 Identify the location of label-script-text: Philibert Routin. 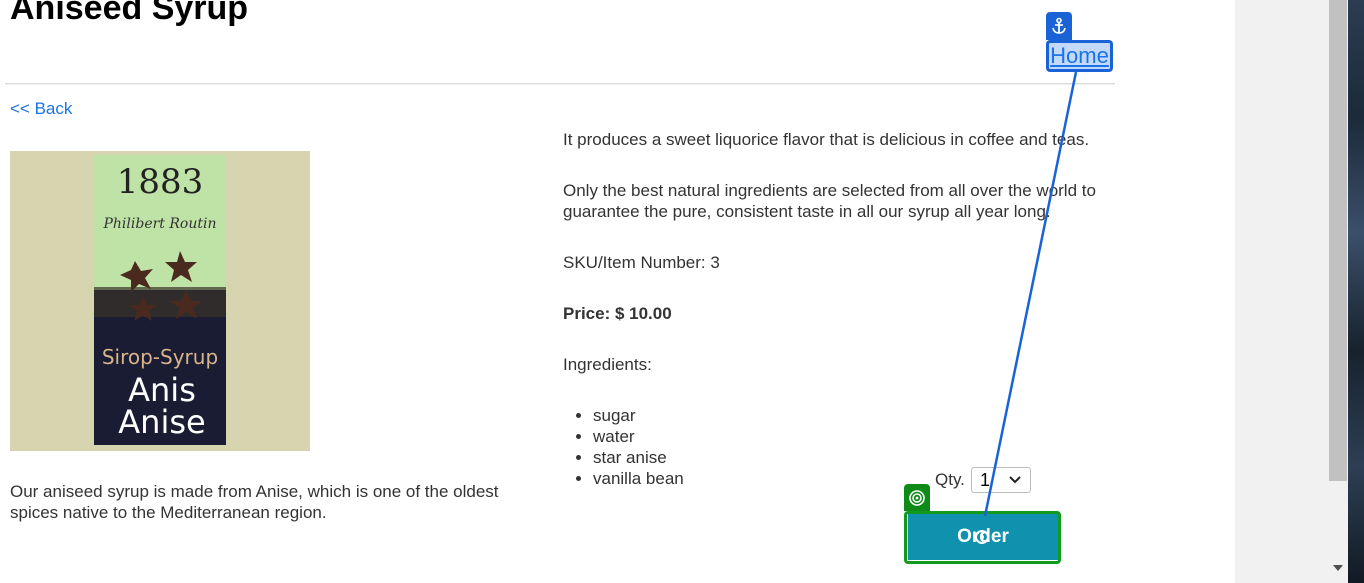
(160, 224).